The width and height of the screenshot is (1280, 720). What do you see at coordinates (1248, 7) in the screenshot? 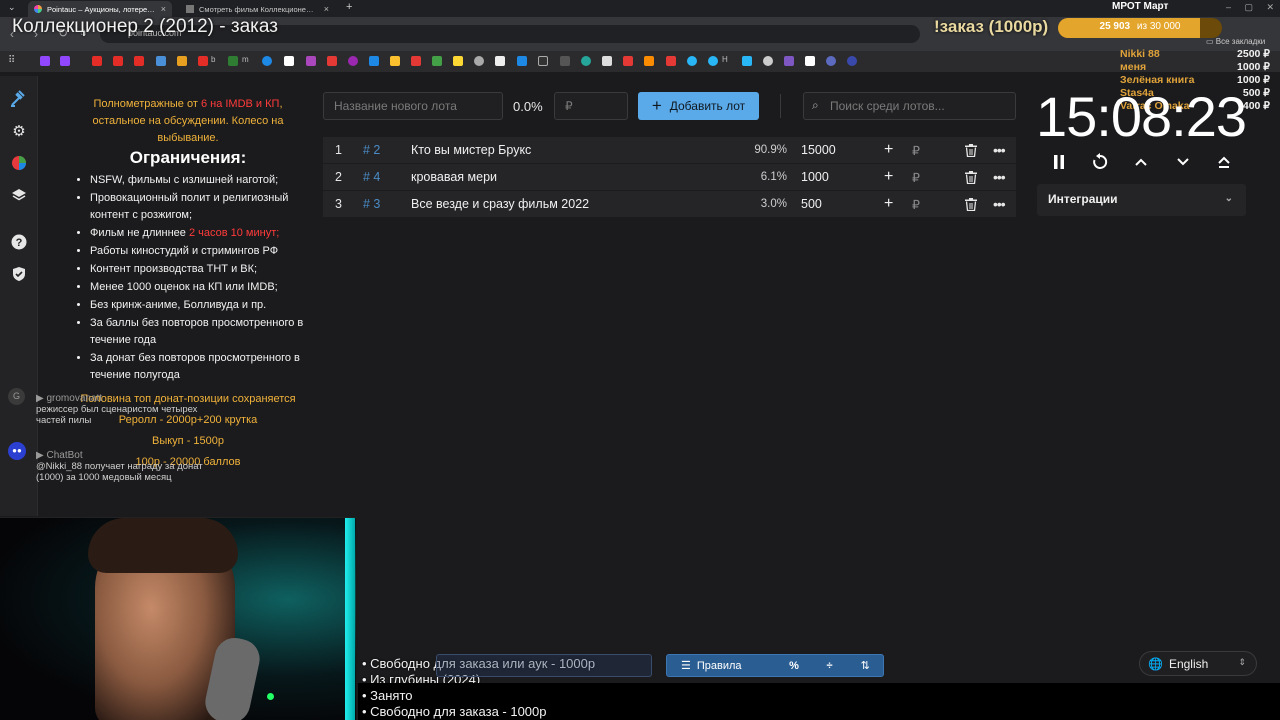
I see `maximize-icon: ▢` at bounding box center [1248, 7].